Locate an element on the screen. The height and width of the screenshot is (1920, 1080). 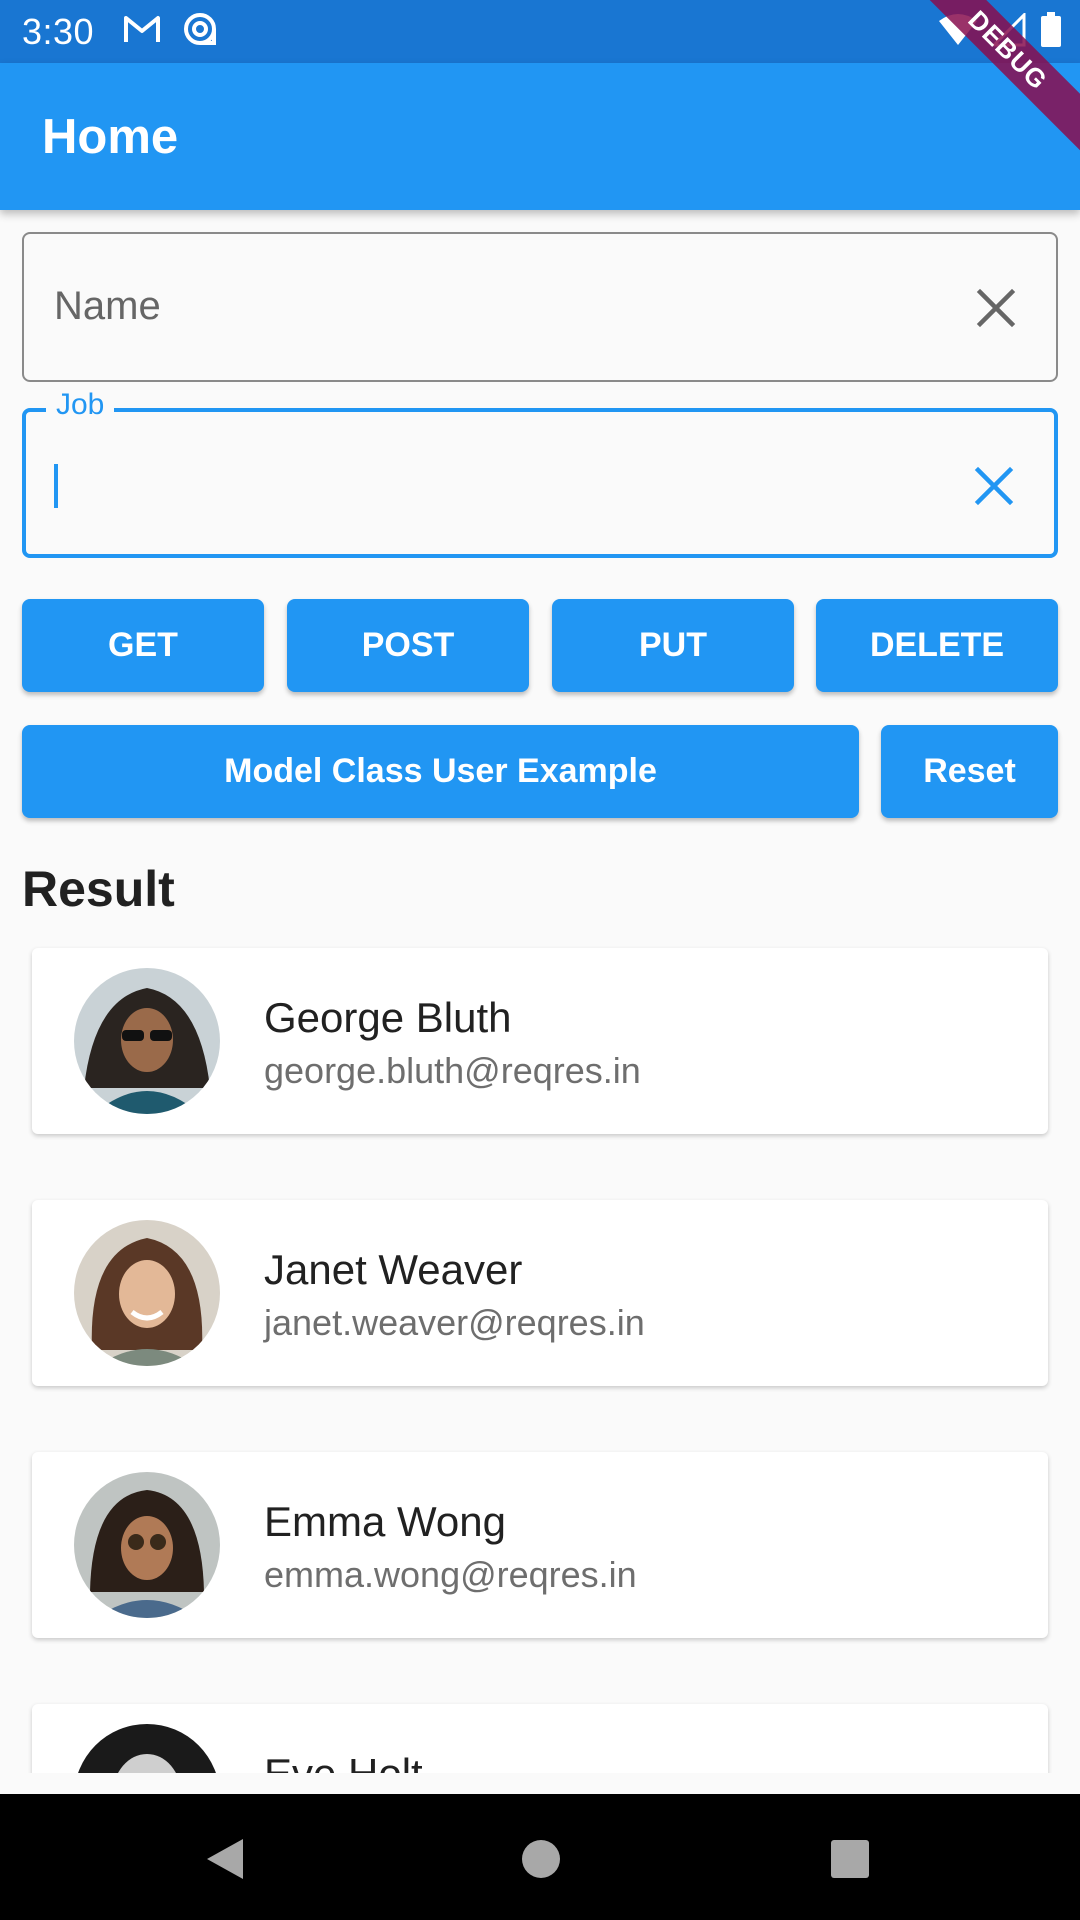
post-button: POST is located at coordinates (408, 645).